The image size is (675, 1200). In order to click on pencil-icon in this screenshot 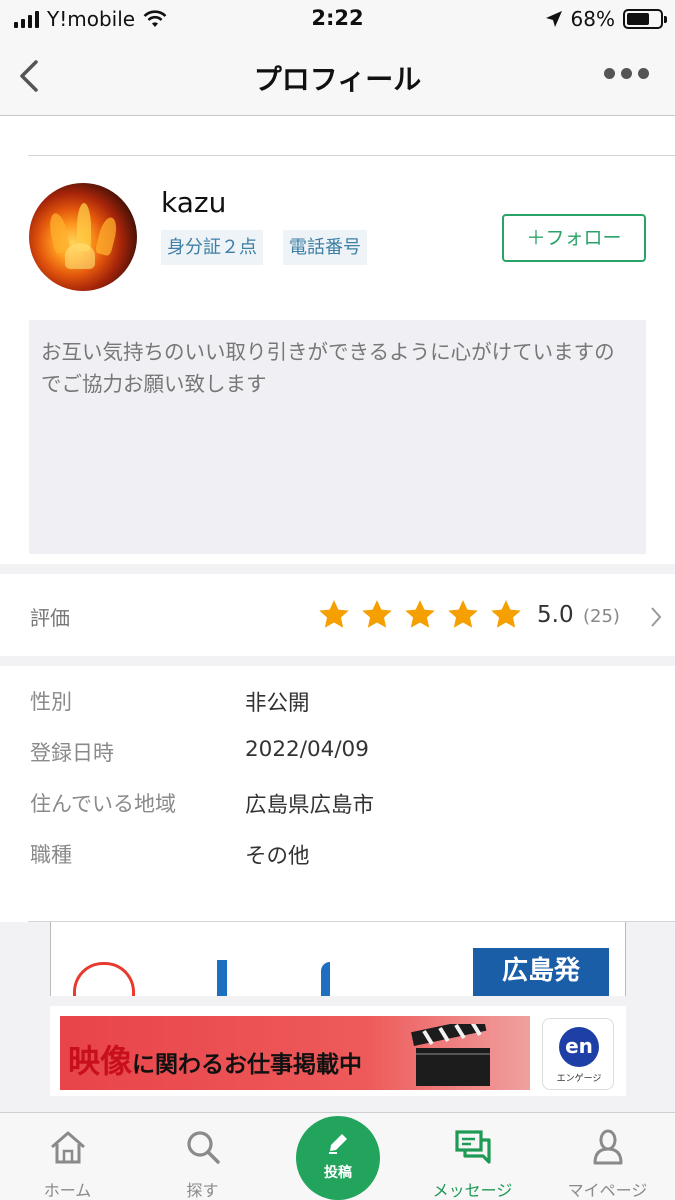, I will do `click(338, 1144)`.